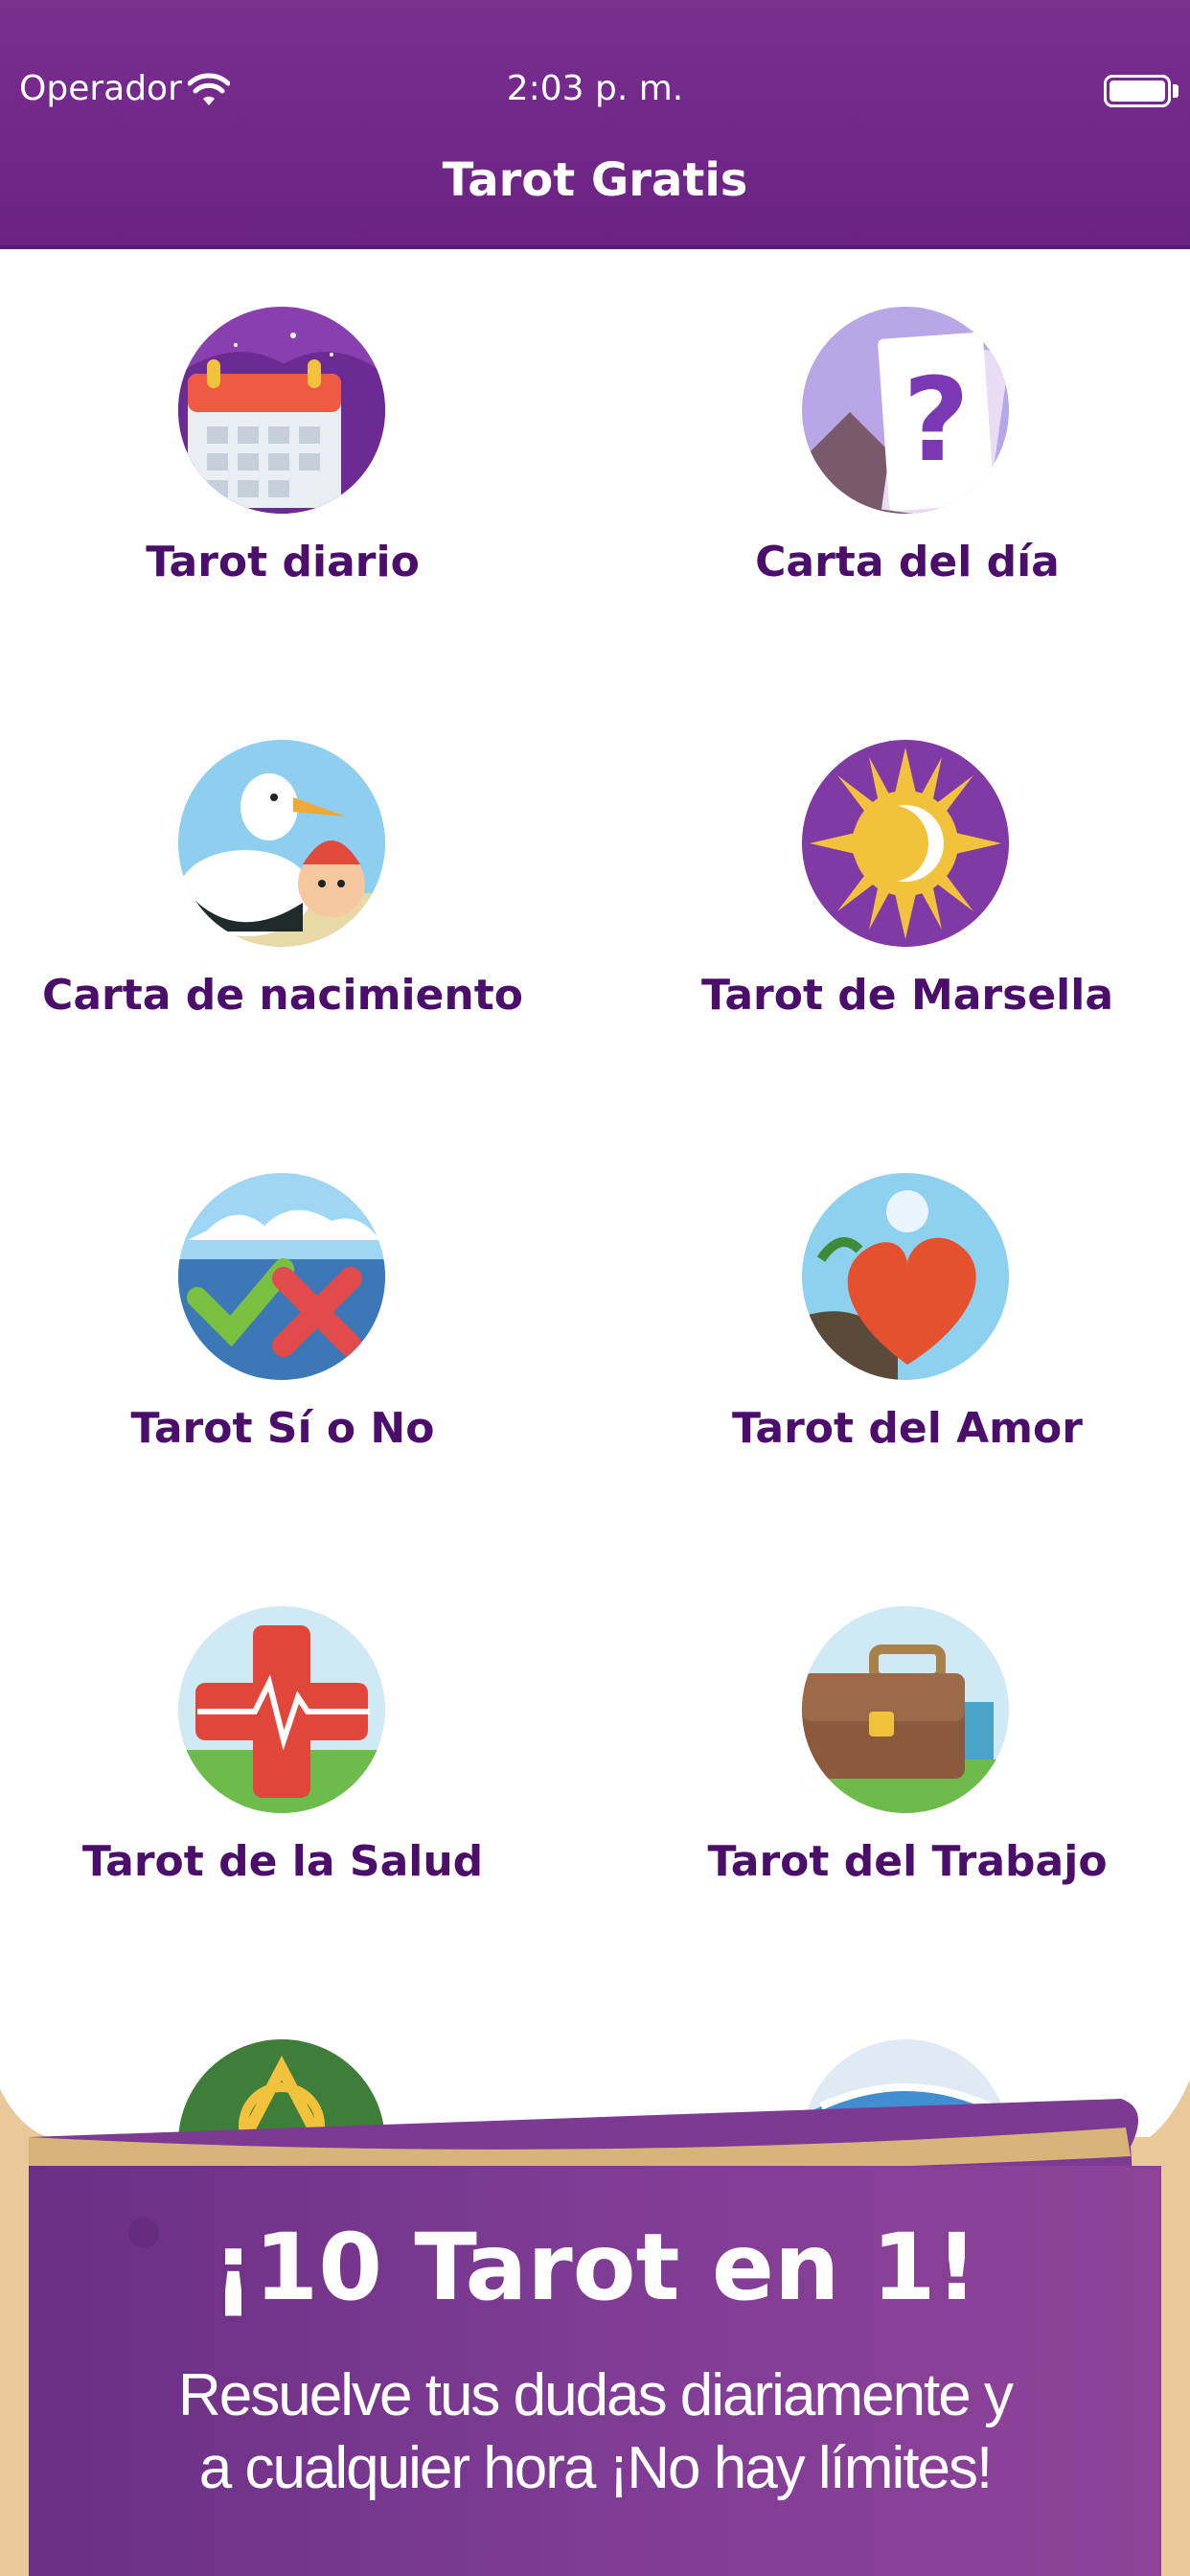 The image size is (1190, 2576). Describe the element at coordinates (907, 1861) in the screenshot. I see `tile-label: Tarot del Trabajo` at that location.